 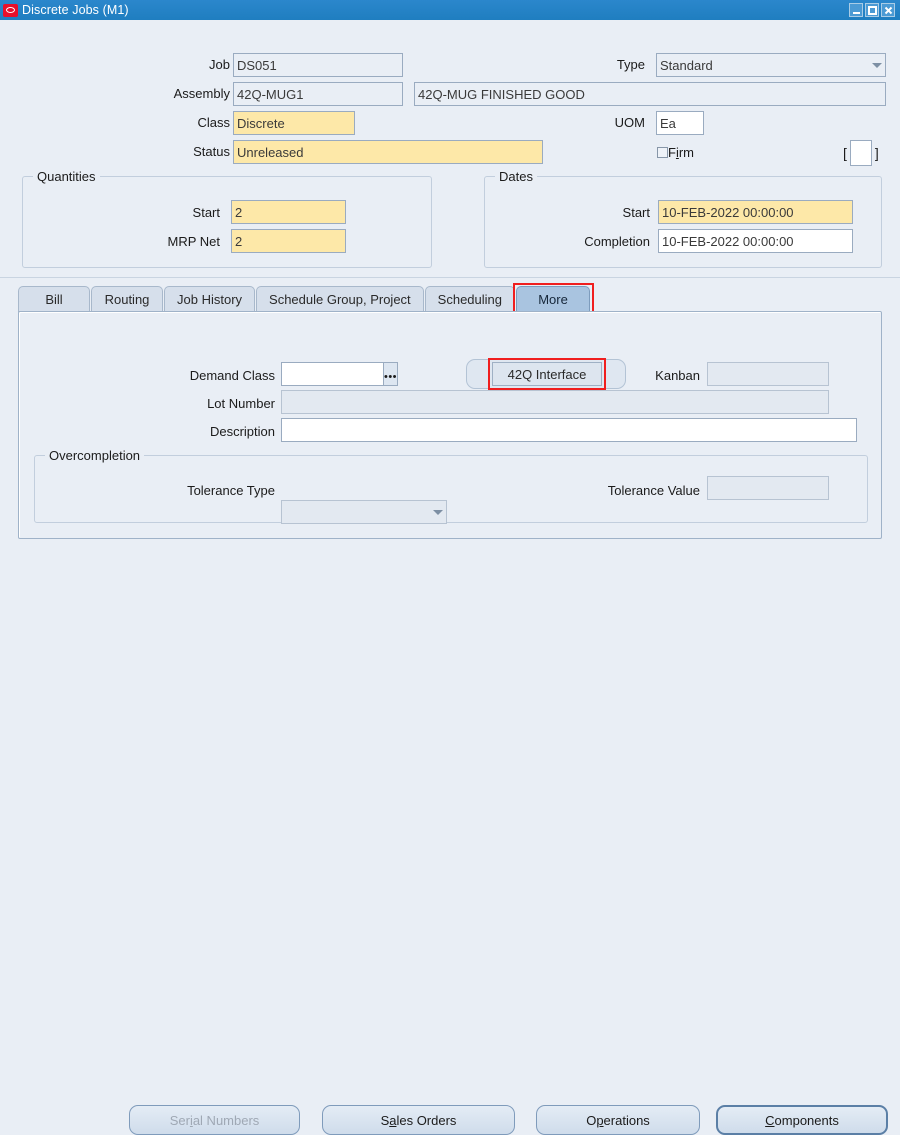 I want to click on mrp-net-input, so click(x=288, y=241).